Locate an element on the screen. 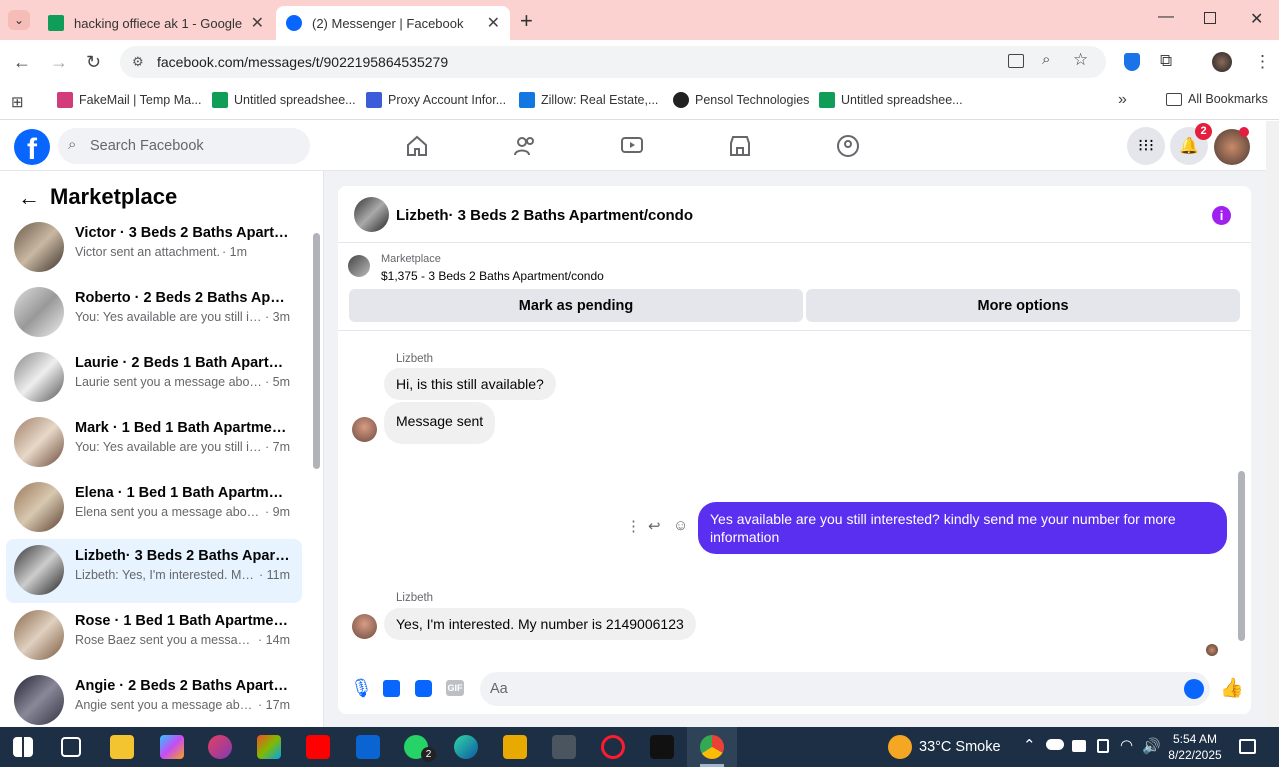 Image resolution: width=1279 pixels, height=767 pixels. apps-grid-icon: ⊞ is located at coordinates (17, 102).